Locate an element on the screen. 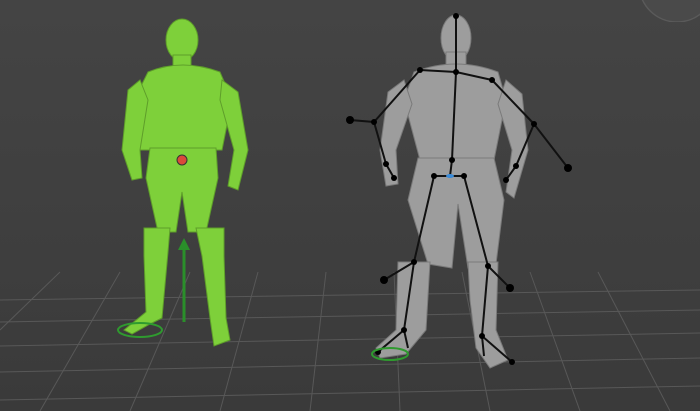 Image resolution: width=700 pixels, height=411 pixels. view-cube-icon is located at coordinates (666, 11).